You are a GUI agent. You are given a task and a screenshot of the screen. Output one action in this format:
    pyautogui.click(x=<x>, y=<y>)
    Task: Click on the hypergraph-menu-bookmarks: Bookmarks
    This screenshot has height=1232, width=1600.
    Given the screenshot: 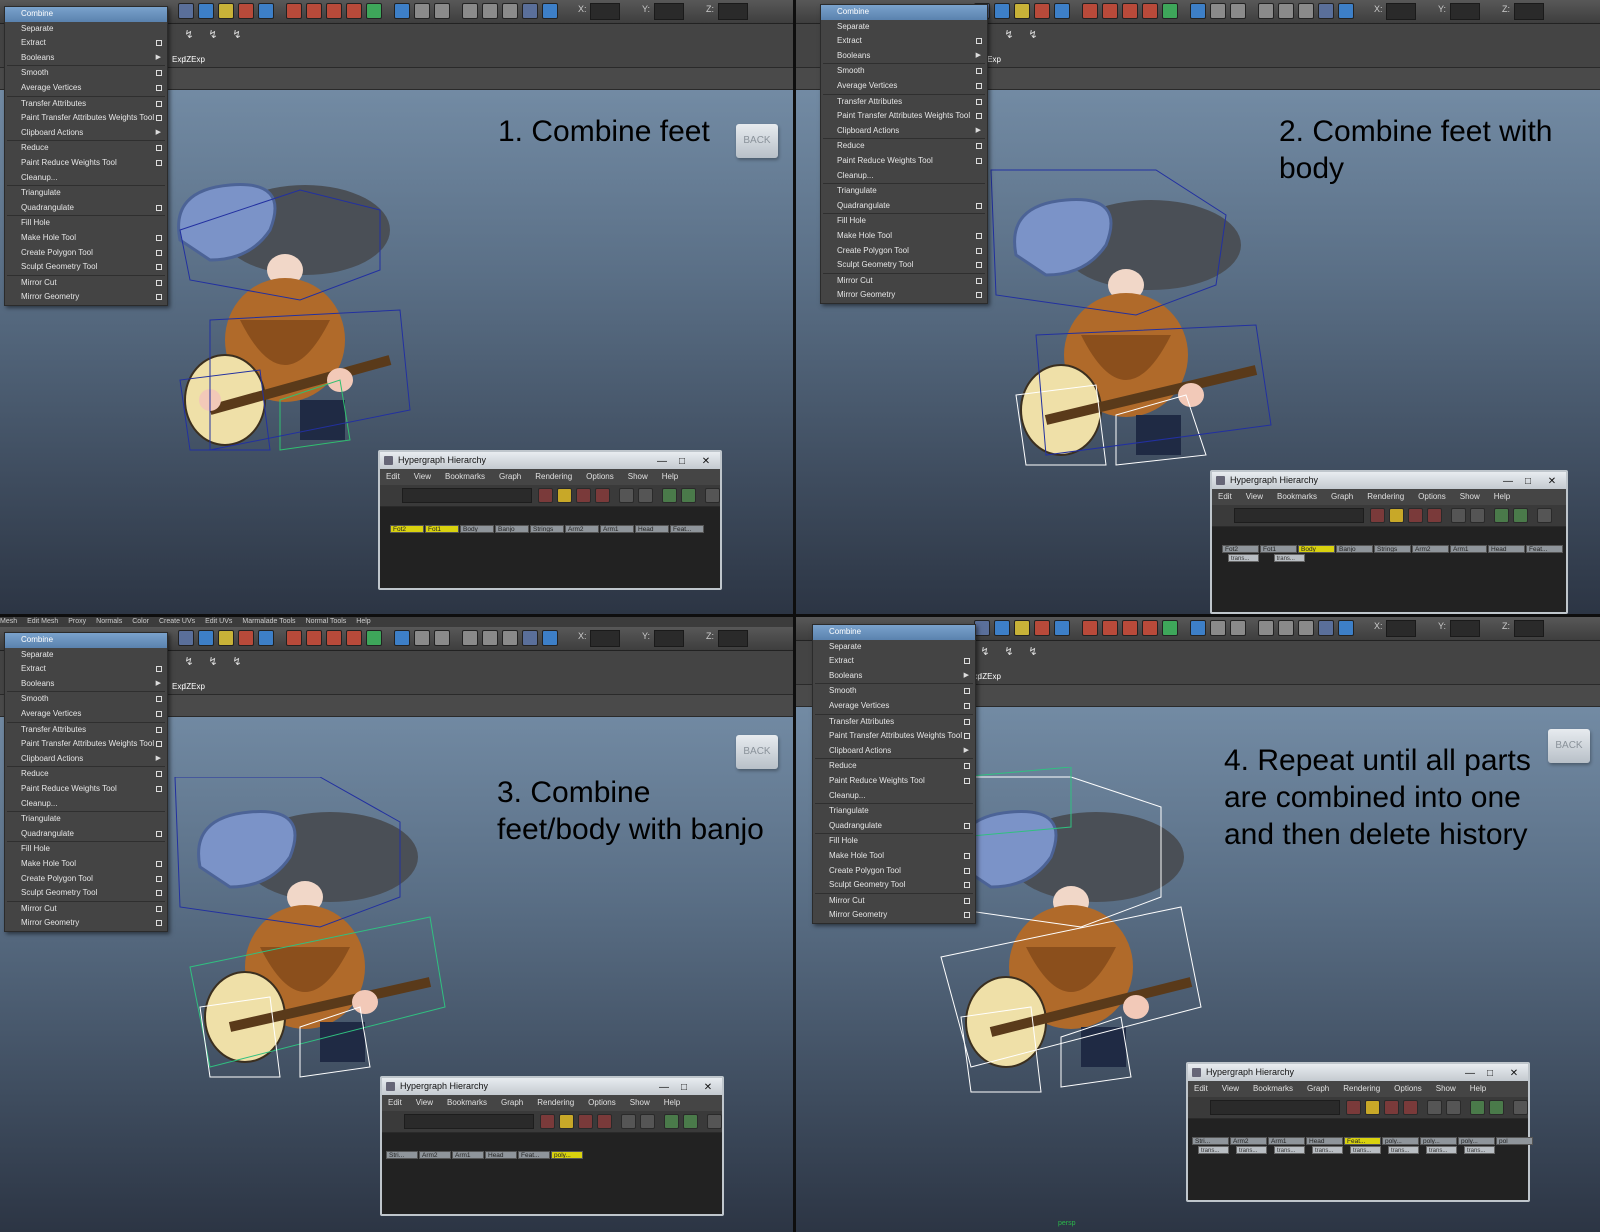 What is the action you would take?
    pyautogui.click(x=1273, y=1088)
    